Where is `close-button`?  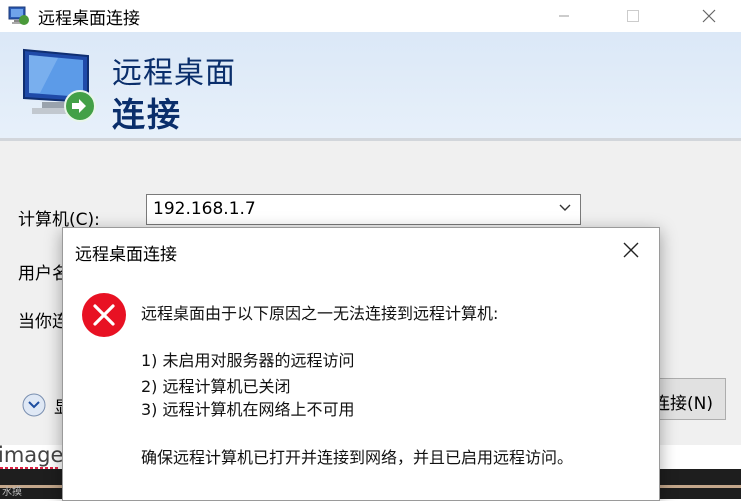 close-button is located at coordinates (709, 16).